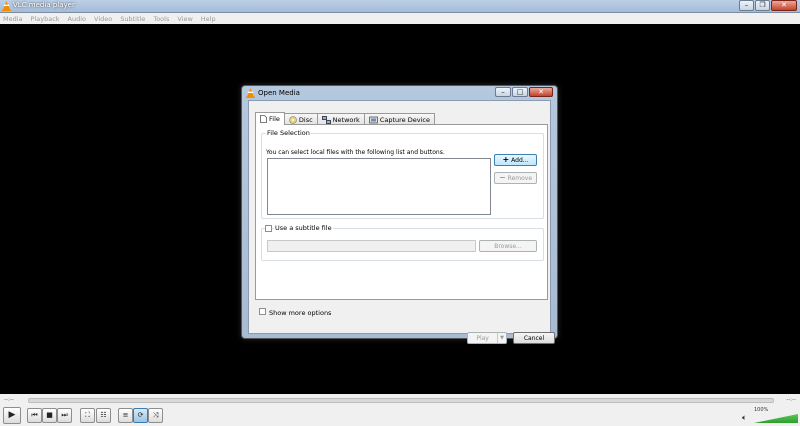  Describe the element at coordinates (371, 246) in the screenshot. I see `subtitle-path-field` at that location.